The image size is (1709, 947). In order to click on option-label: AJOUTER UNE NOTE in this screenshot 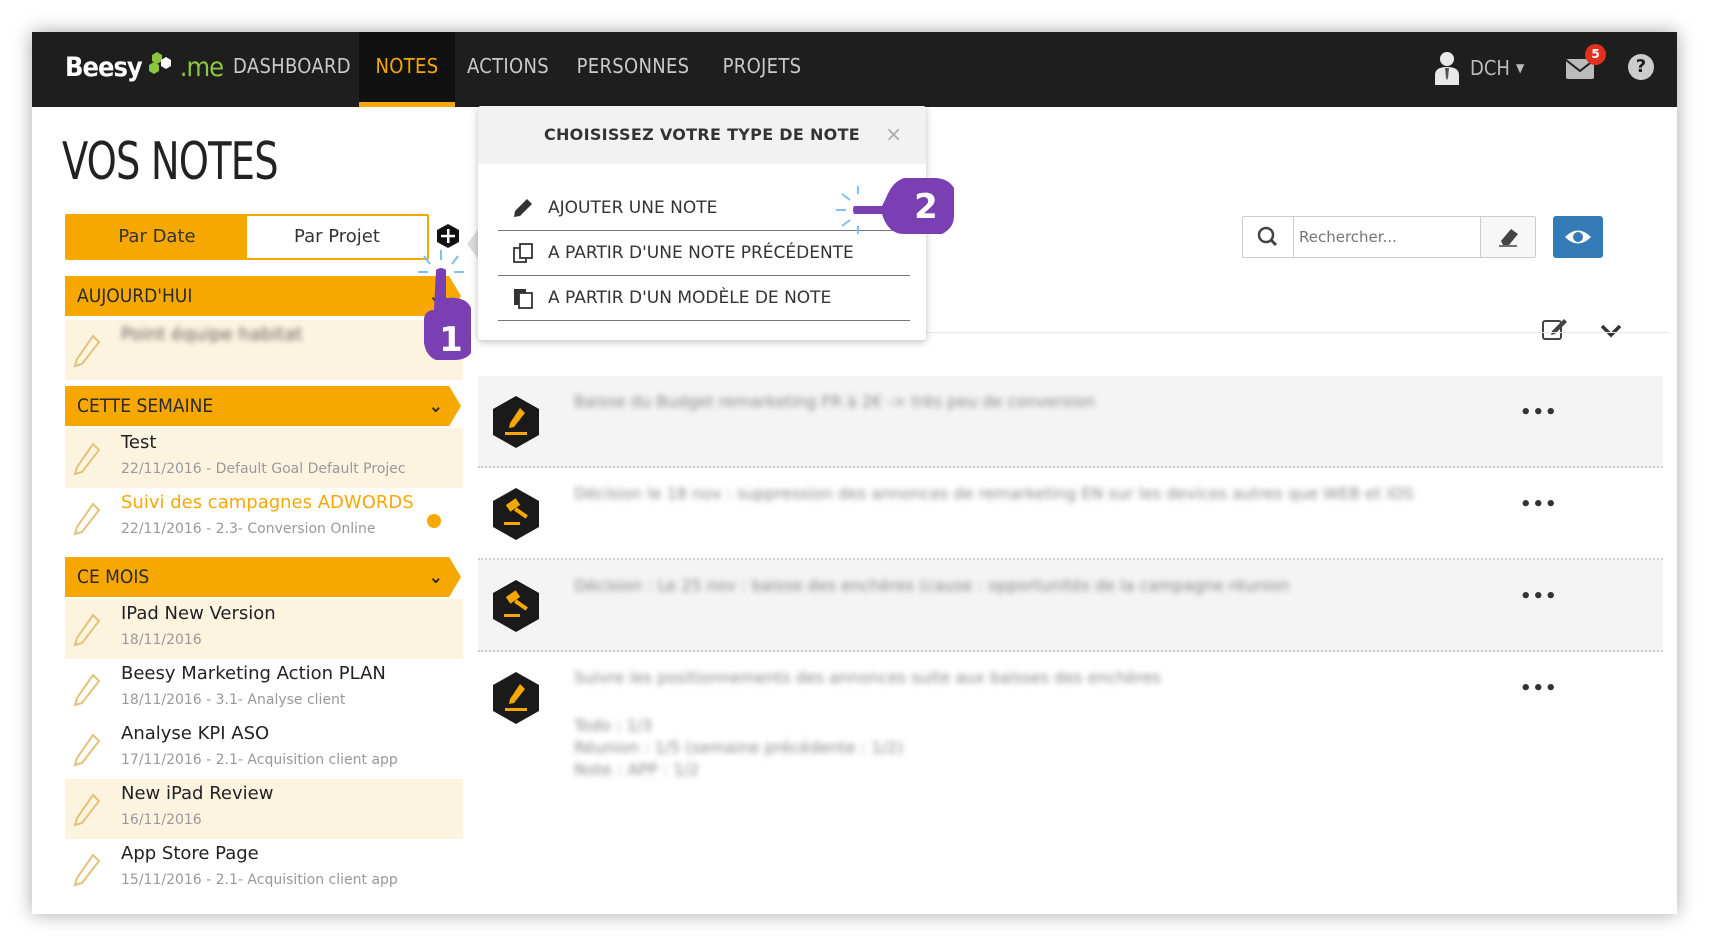, I will do `click(633, 208)`.